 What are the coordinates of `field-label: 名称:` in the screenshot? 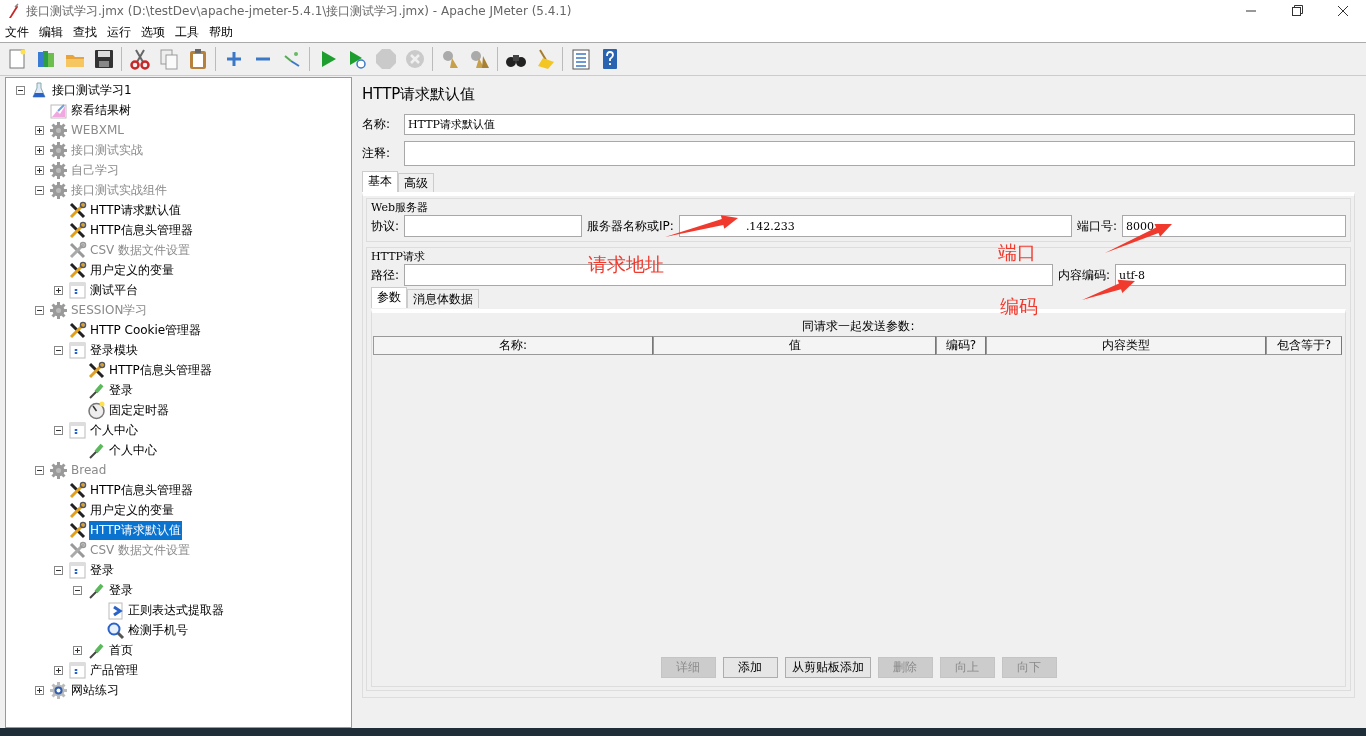 It's located at (377, 124).